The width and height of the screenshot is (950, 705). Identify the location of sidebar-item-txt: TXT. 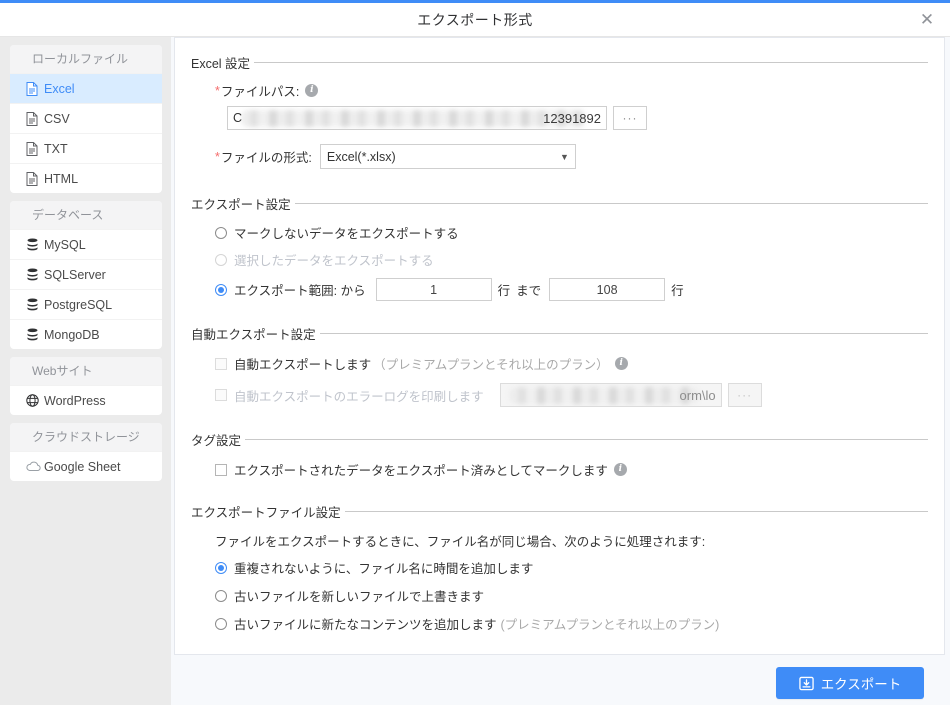
(86, 148).